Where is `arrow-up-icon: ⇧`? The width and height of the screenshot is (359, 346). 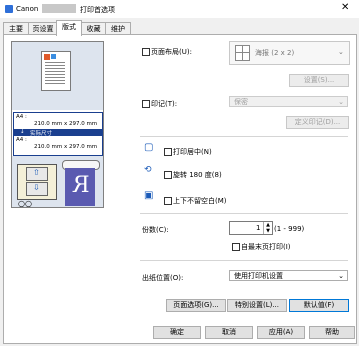
arrow-up-icon: ⇧ is located at coordinates (37, 174).